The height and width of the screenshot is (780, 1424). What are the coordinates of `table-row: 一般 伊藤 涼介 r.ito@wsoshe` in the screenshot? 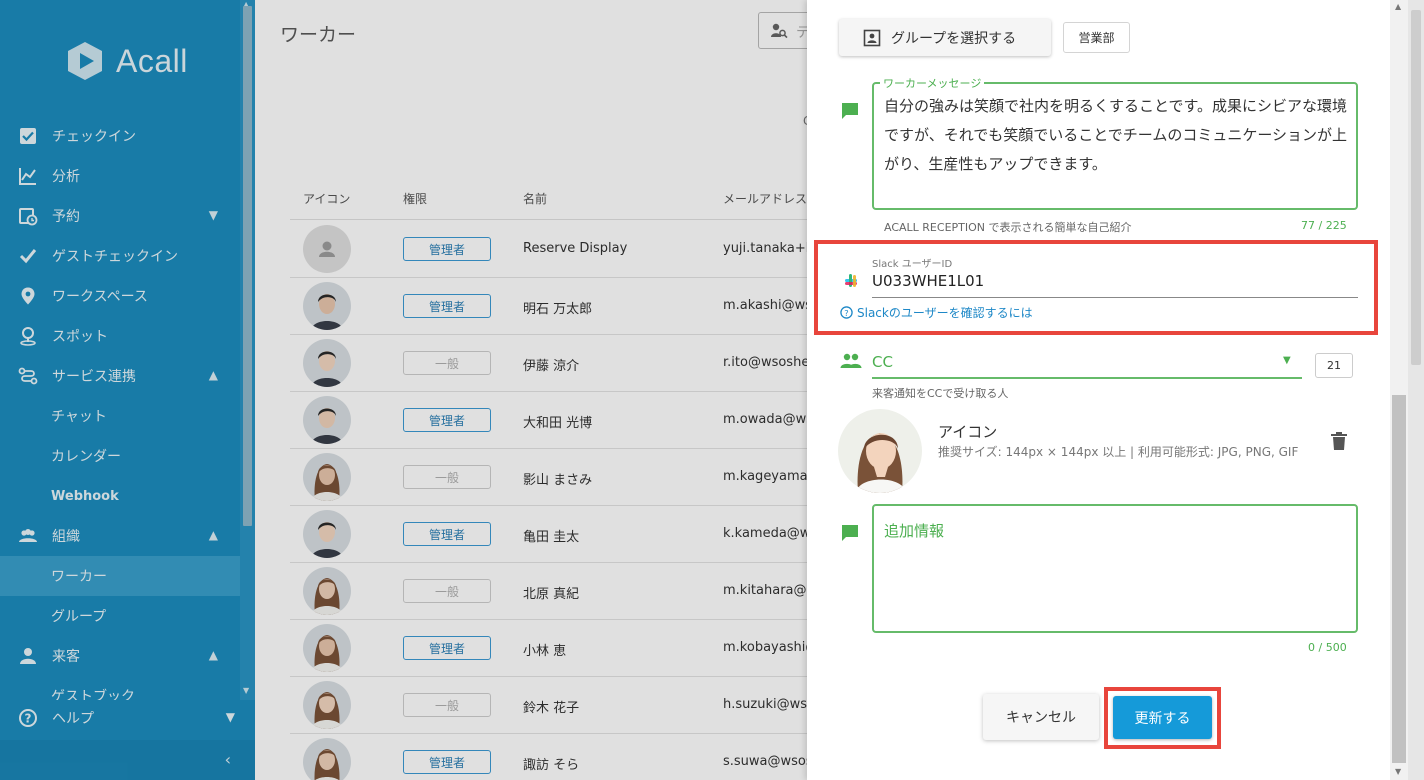 It's located at (550, 363).